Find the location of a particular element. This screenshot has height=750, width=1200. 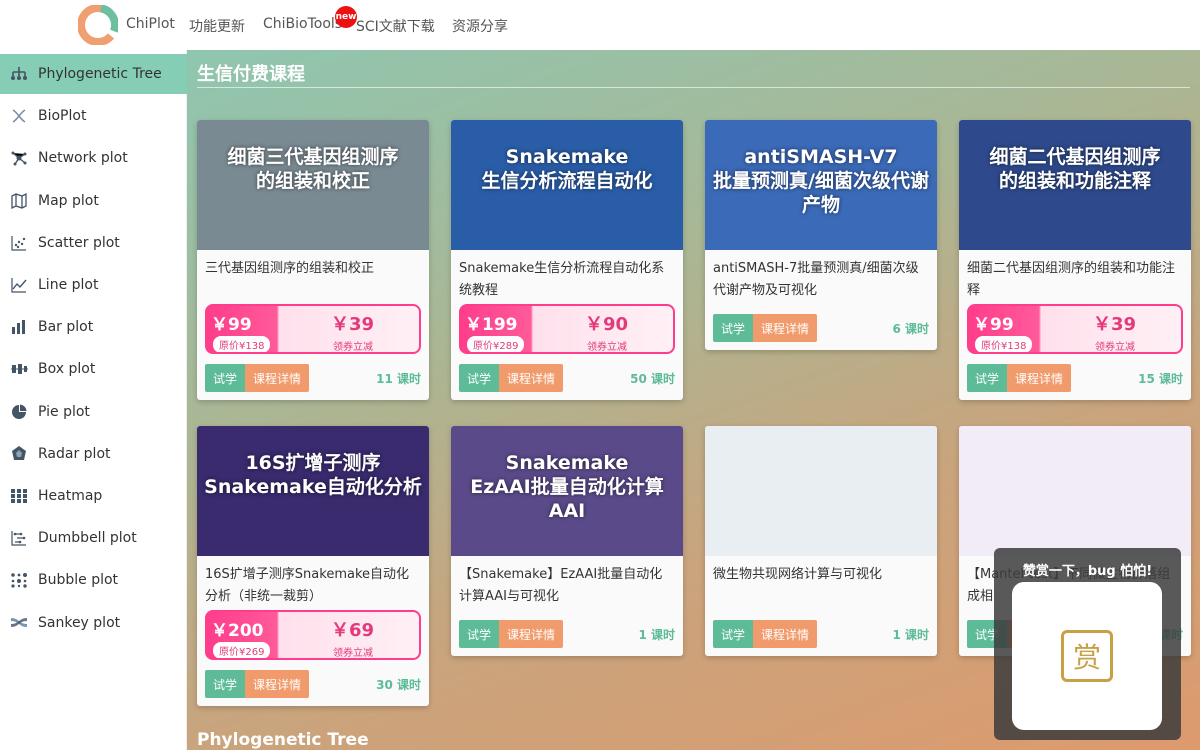

thumbnail-caption: Snakemake 生信分析流程自动化 is located at coordinates (567, 169).